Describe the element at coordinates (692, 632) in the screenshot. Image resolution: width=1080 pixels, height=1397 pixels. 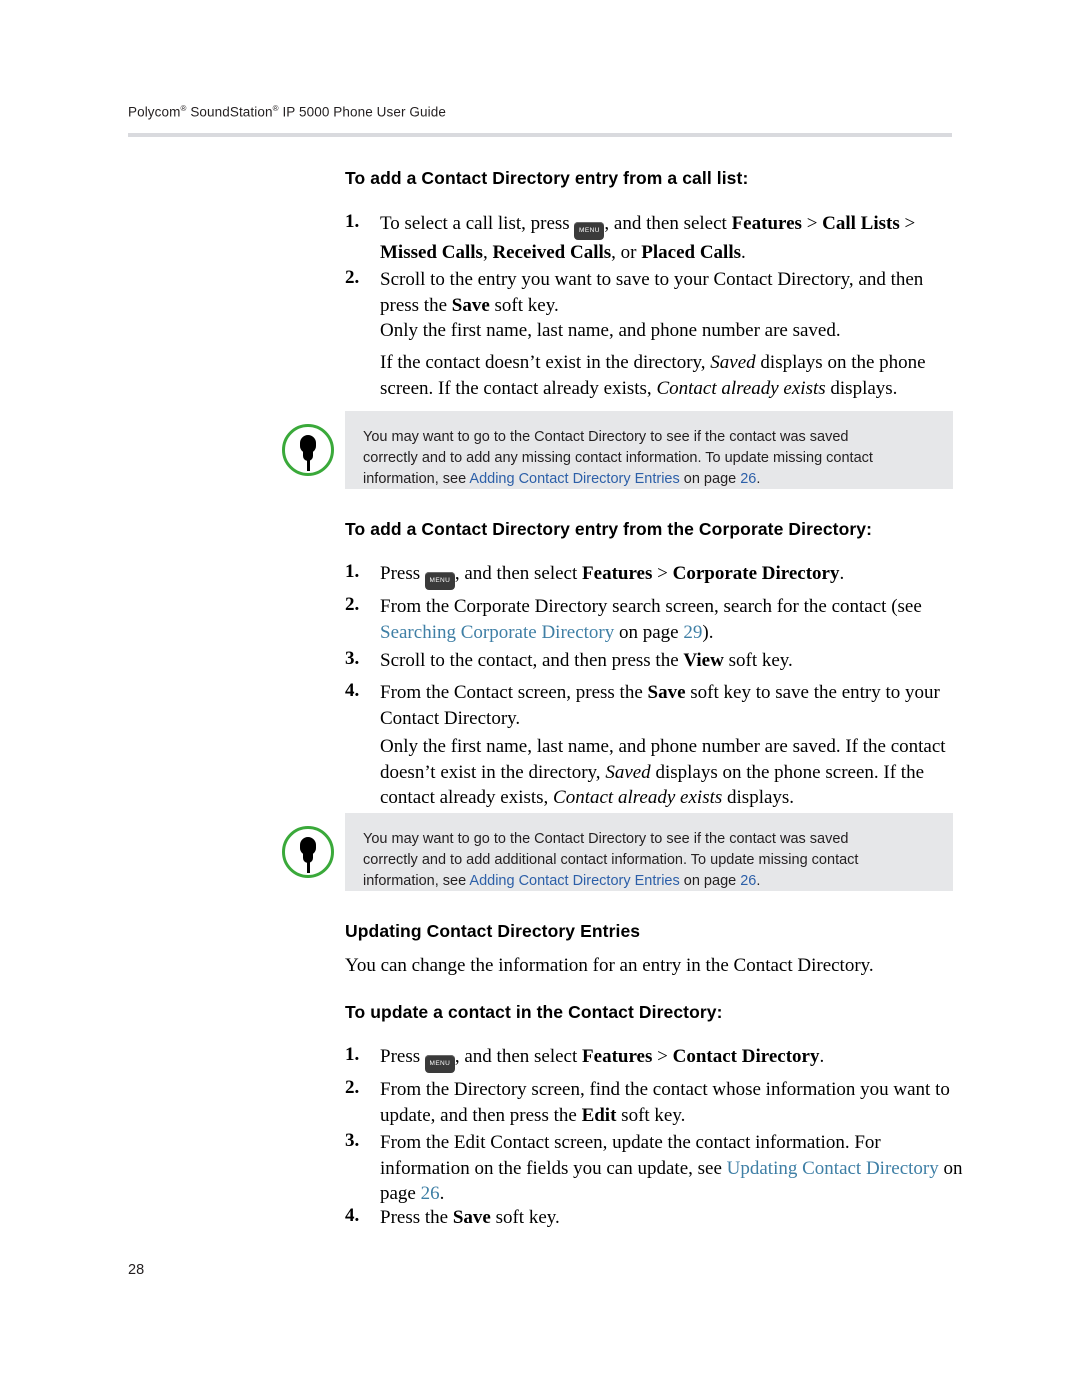
I see `link-page-29: 29` at that location.